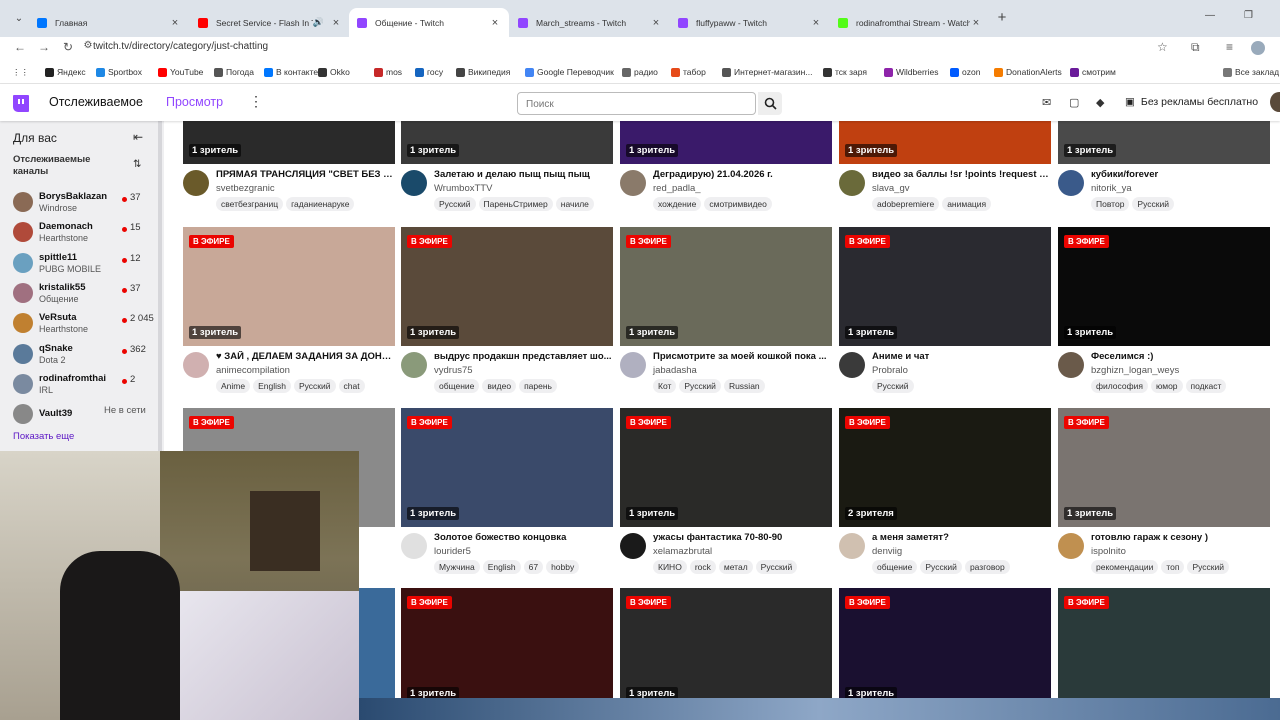 The image size is (1280, 720). I want to click on tag-pill: разговор, so click(987, 567).